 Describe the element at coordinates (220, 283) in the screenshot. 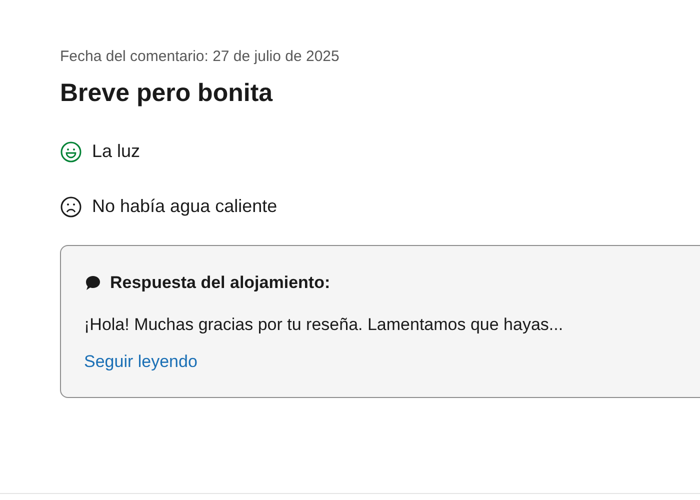

I see `response-heading: Respuesta del alojamiento:` at that location.